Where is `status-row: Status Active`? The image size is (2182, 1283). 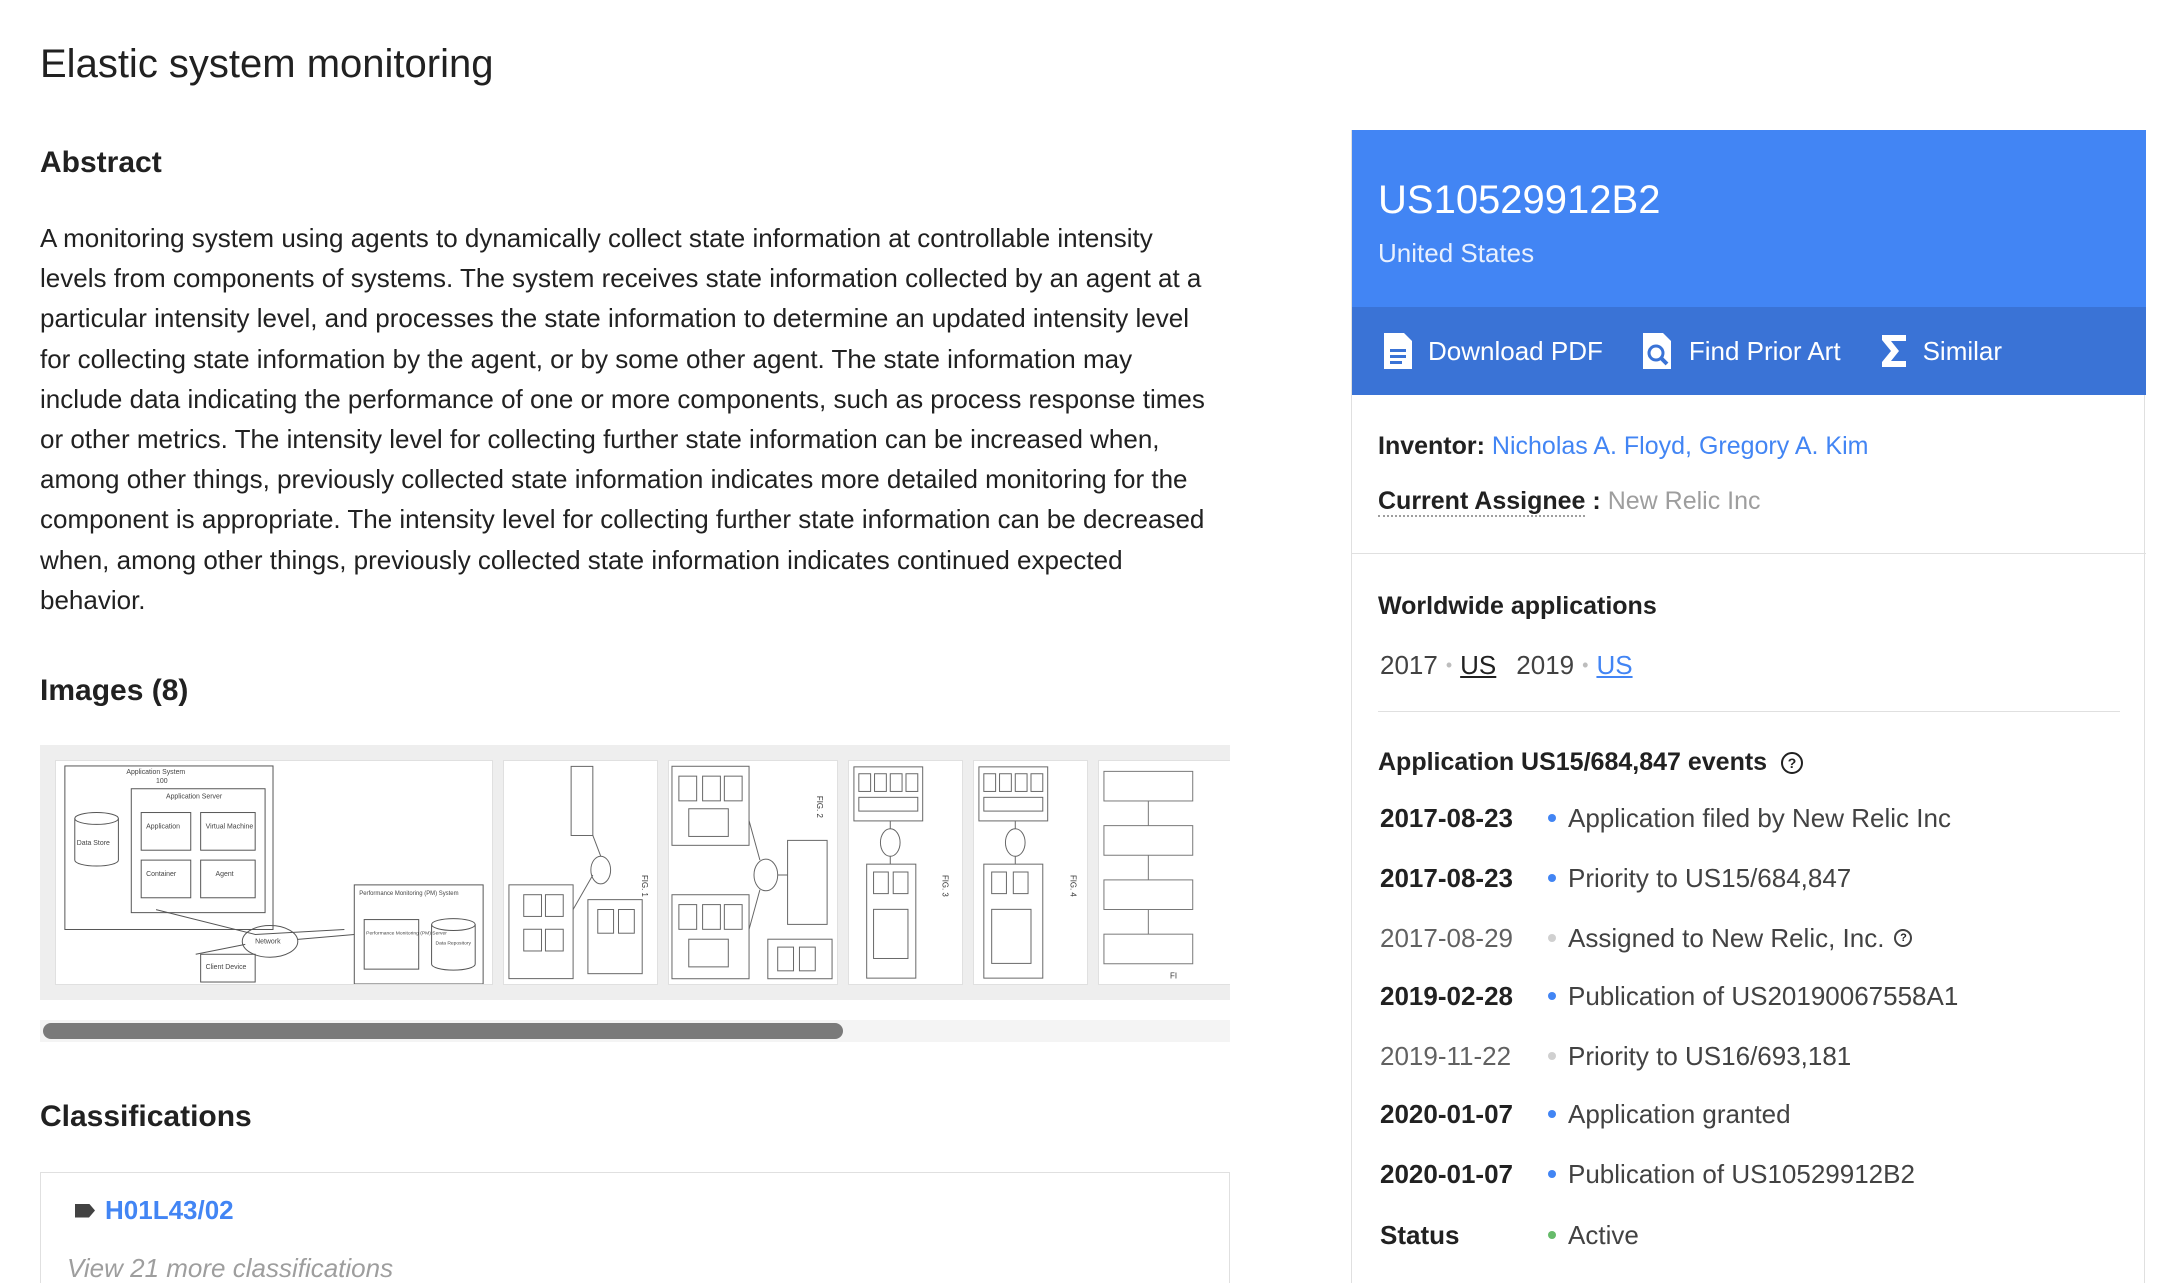
status-row: Status Active is located at coordinates (1509, 1235).